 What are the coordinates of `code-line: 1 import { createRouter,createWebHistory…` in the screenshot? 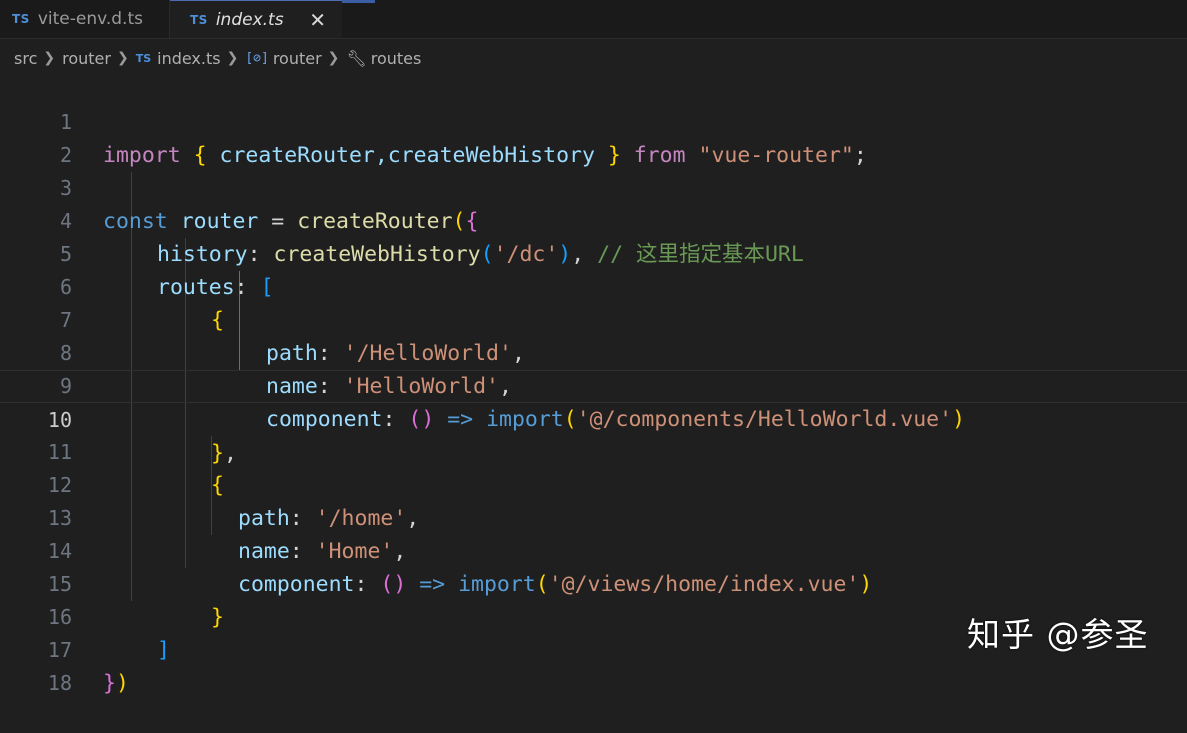 It's located at (593, 120).